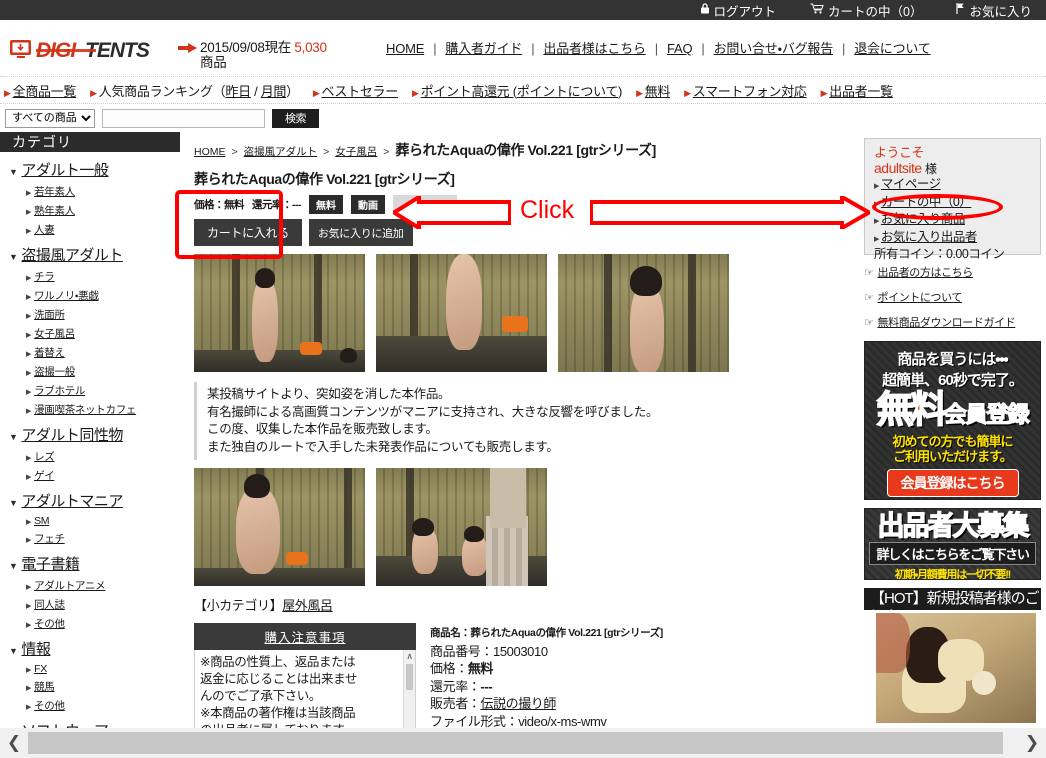  What do you see at coordinates (90, 314) in the screenshot?
I see `category-subitem: ▶ 洗面所` at bounding box center [90, 314].